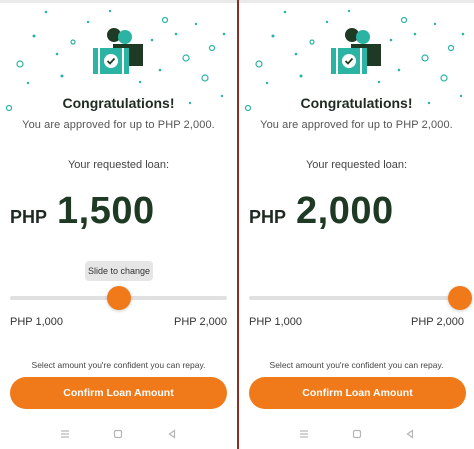 The image size is (474, 449). Describe the element at coordinates (106, 211) in the screenshot. I see `loan-amount-value: 1,500` at that location.